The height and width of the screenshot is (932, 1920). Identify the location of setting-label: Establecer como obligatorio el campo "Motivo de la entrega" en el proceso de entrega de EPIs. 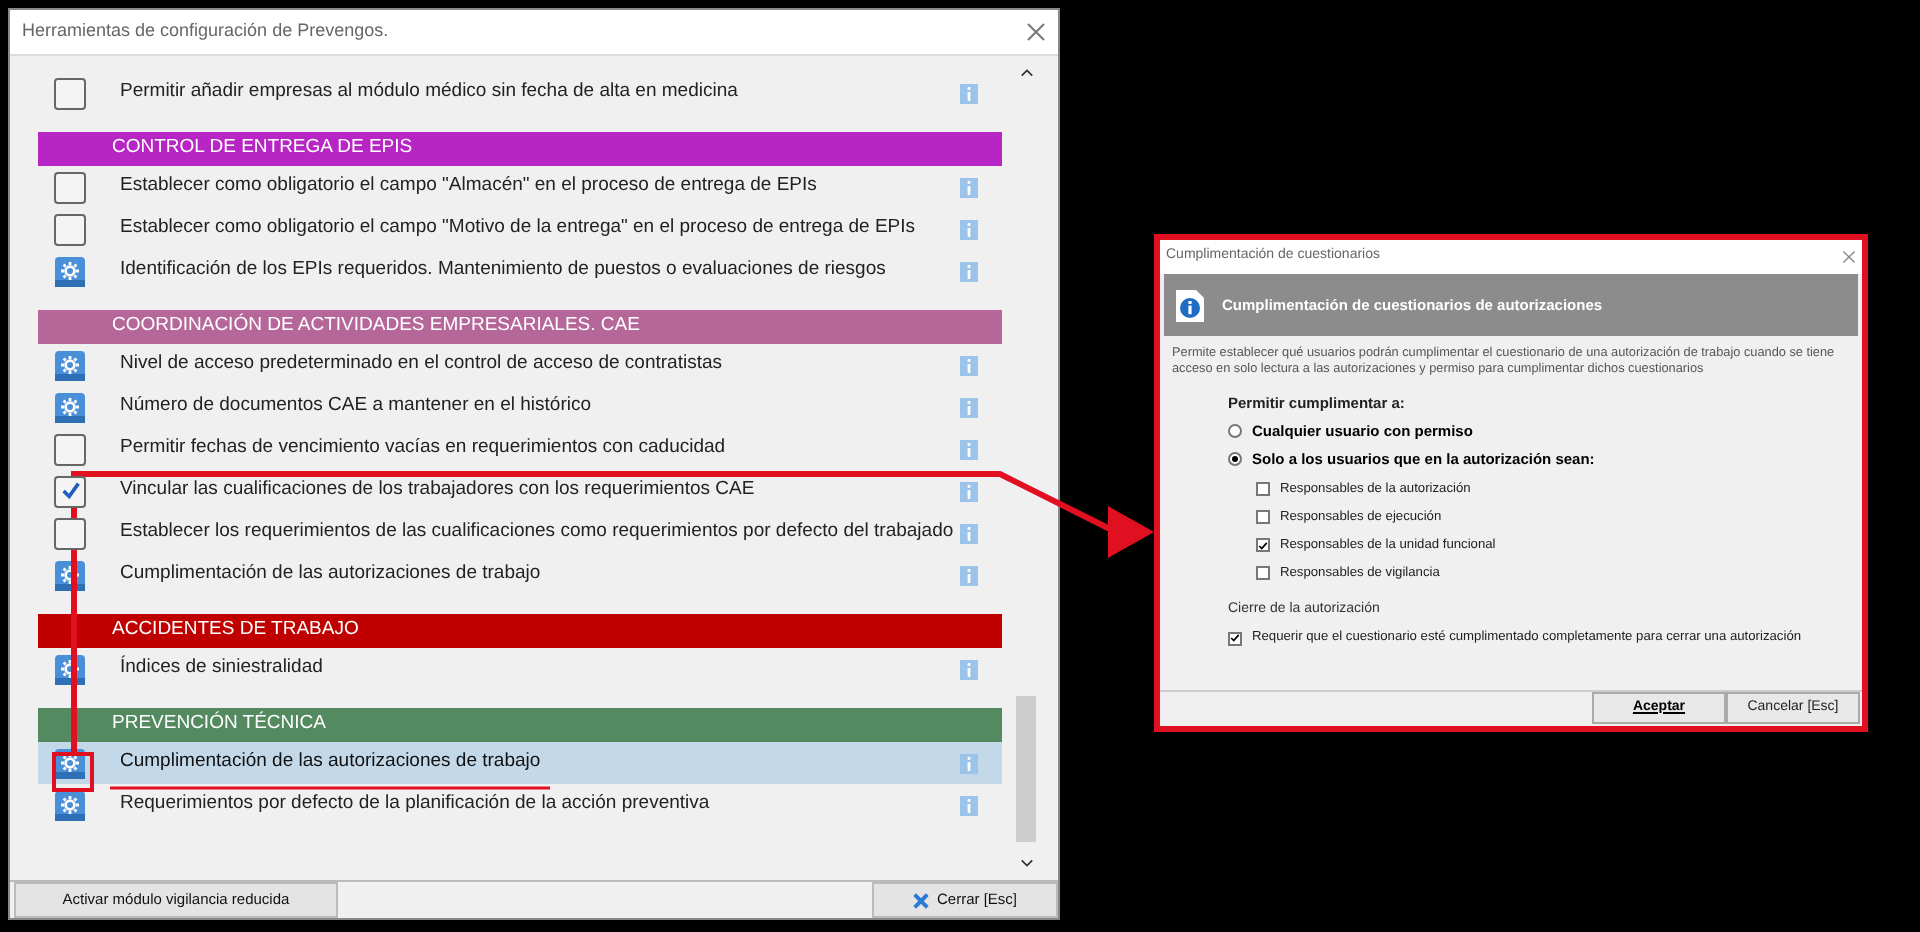
(540, 229).